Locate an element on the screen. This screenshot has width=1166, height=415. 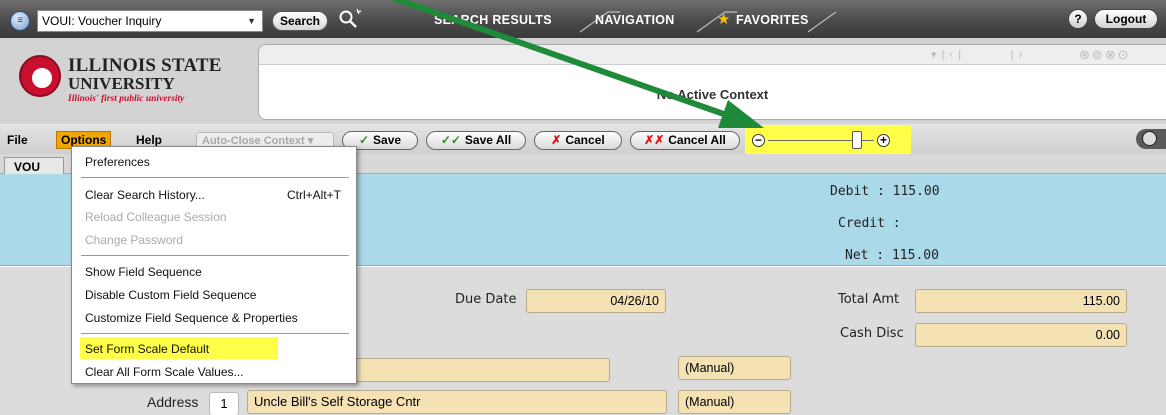
menu-item-disable-custom-sequence: Disable Custom Field Sequence is located at coordinates (170, 295).